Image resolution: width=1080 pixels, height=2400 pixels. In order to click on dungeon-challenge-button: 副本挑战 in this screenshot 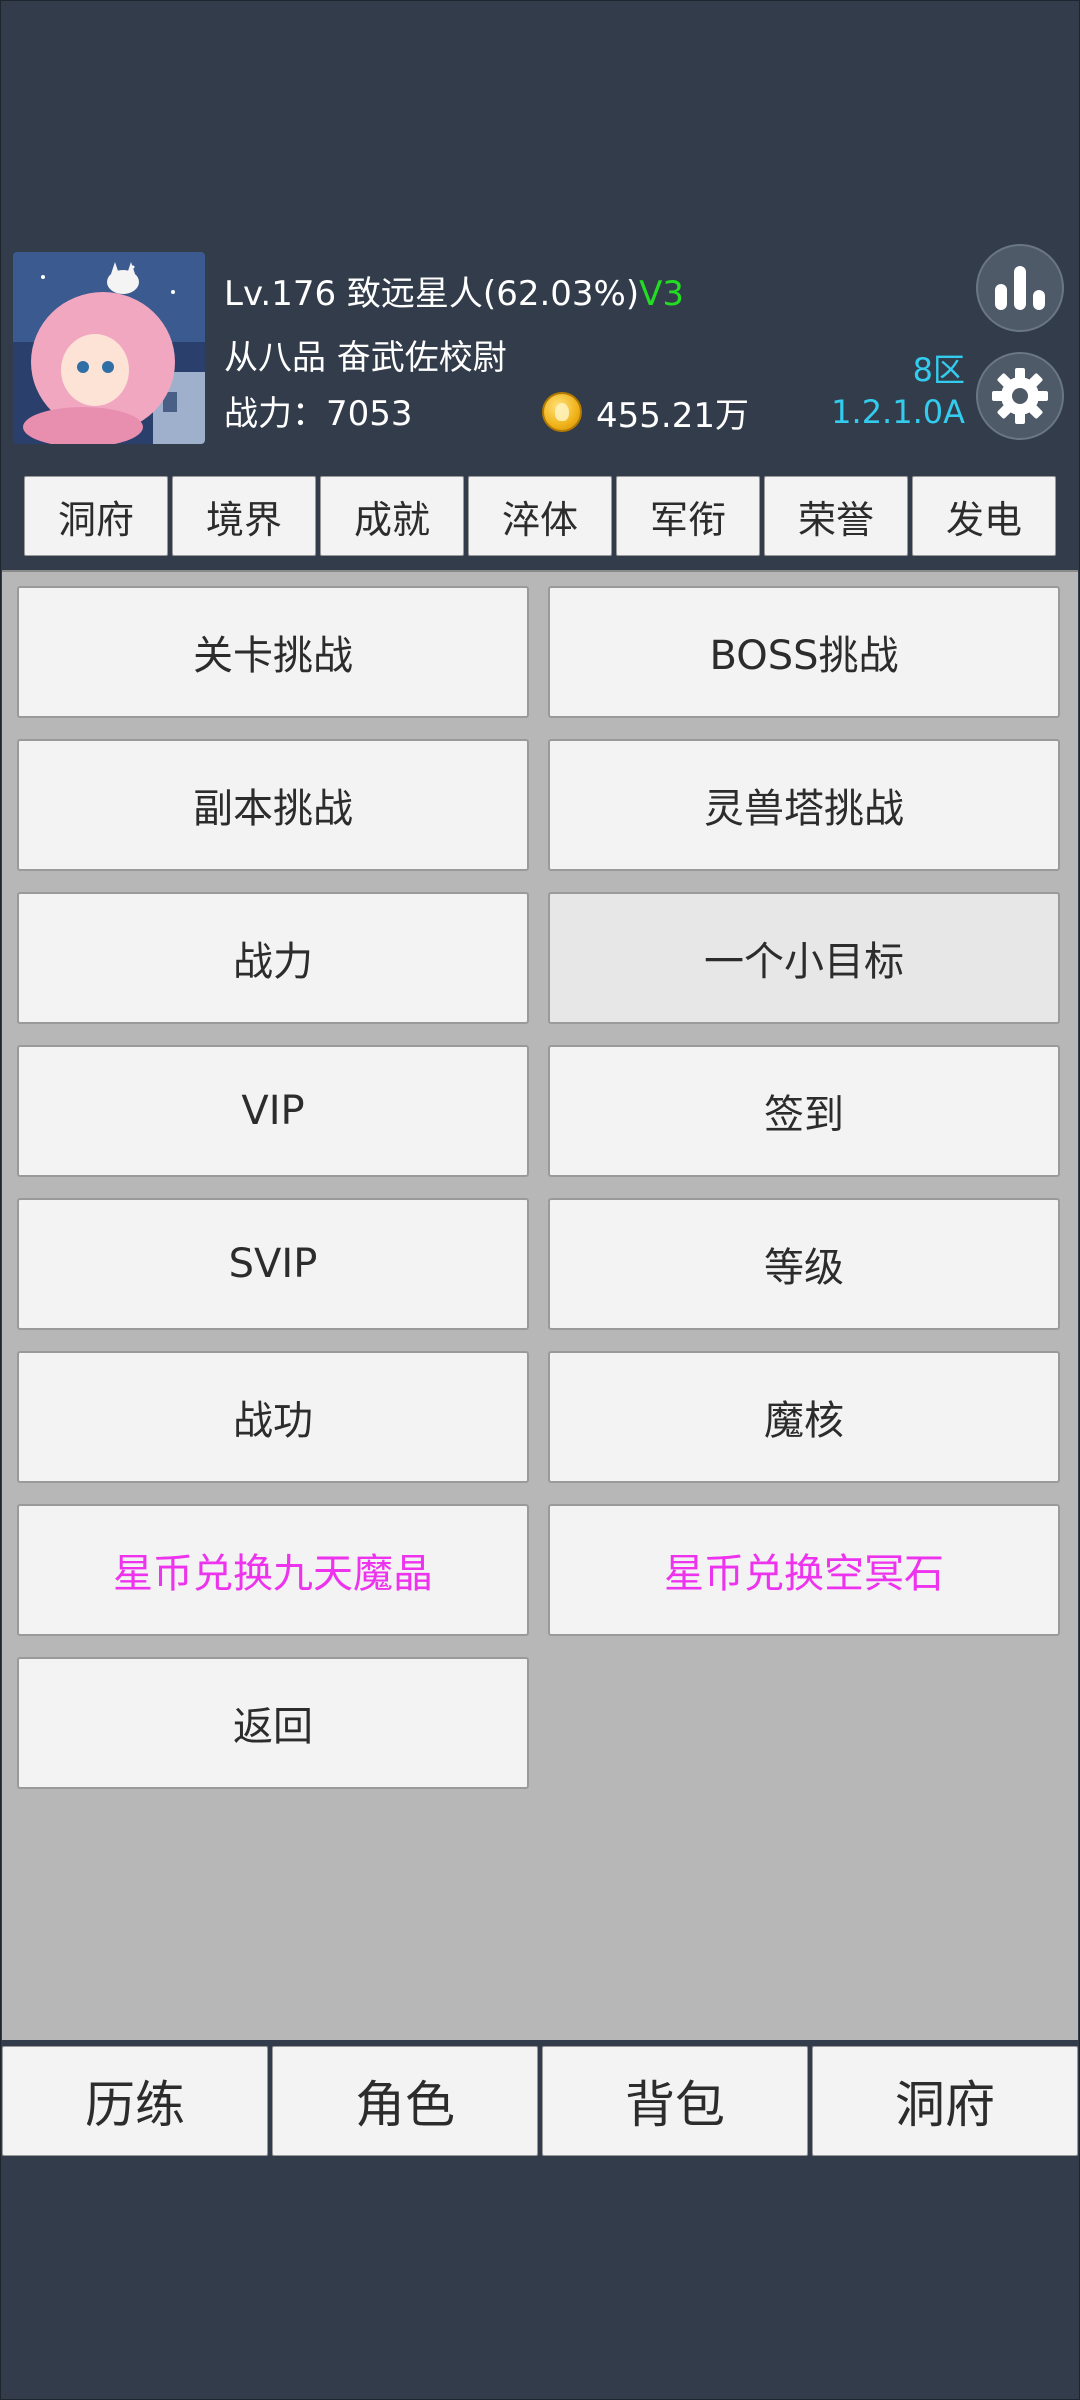, I will do `click(273, 805)`.